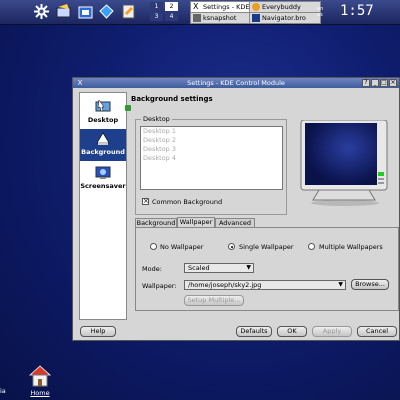 The height and width of the screenshot is (400, 400). I want to click on cancel-button: Cancel, so click(377, 331).